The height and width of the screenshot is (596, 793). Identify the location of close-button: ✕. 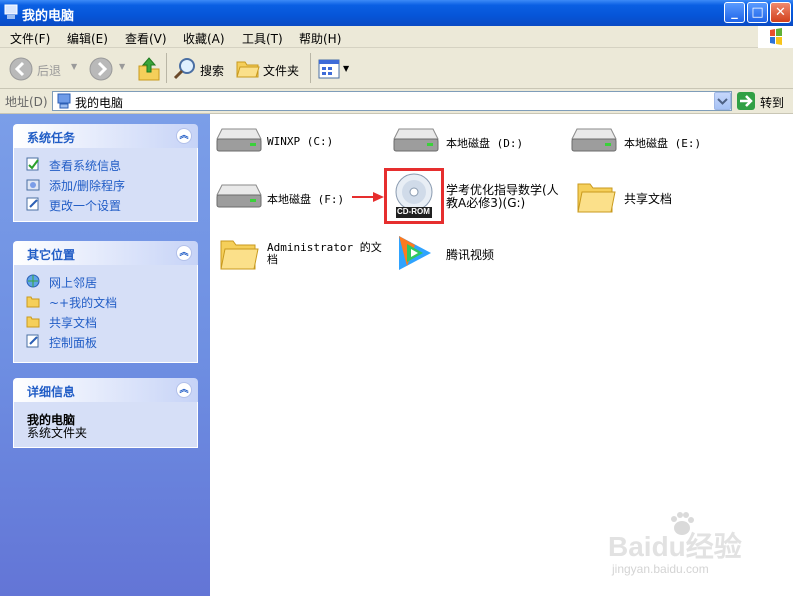
(780, 12).